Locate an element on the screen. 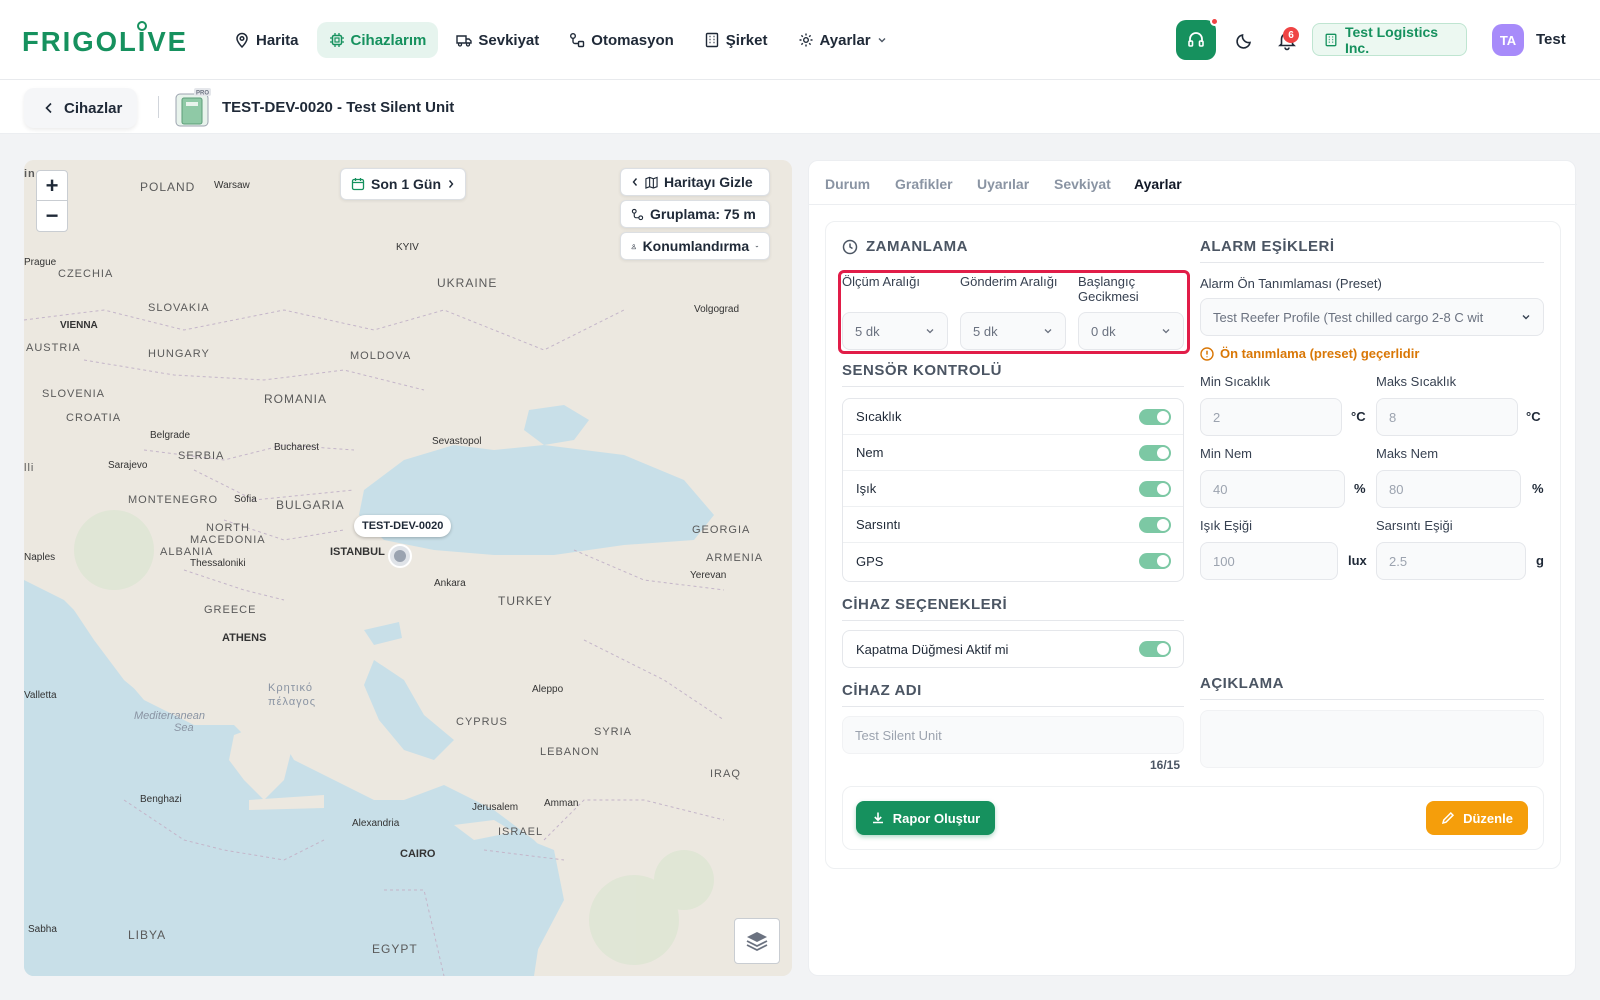 The image size is (1600, 1000). pencil-icon is located at coordinates (1448, 818).